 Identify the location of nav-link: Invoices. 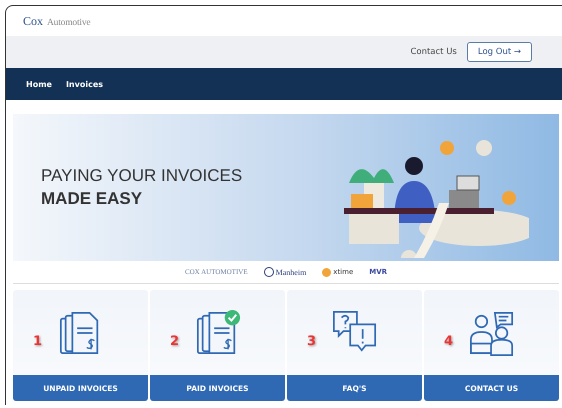
(85, 84).